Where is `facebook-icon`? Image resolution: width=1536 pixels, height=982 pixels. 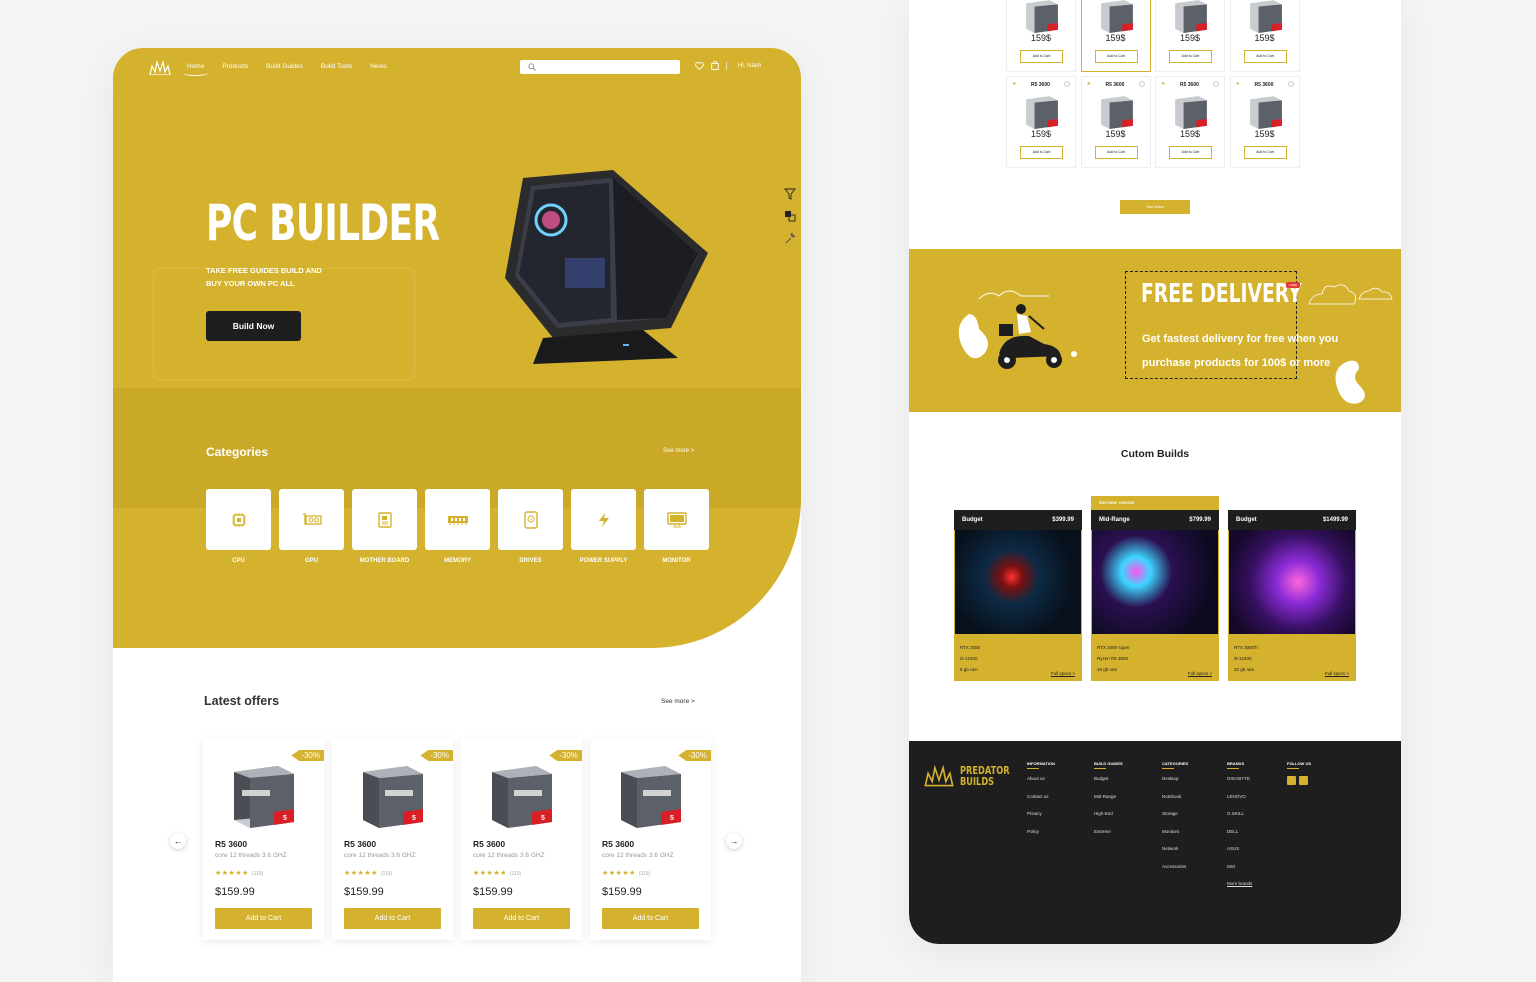 facebook-icon is located at coordinates (1291, 780).